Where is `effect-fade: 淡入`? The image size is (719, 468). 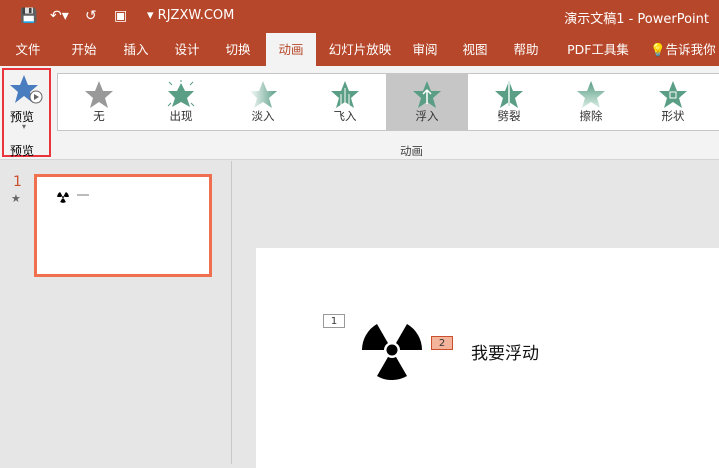
effect-fade: 淡入 is located at coordinates (263, 102).